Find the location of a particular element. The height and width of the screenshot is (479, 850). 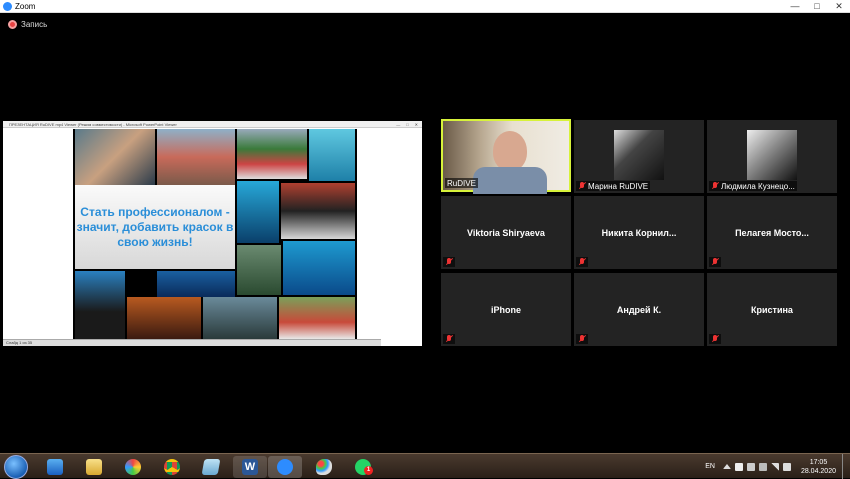

notepad-icon is located at coordinates (211, 467).